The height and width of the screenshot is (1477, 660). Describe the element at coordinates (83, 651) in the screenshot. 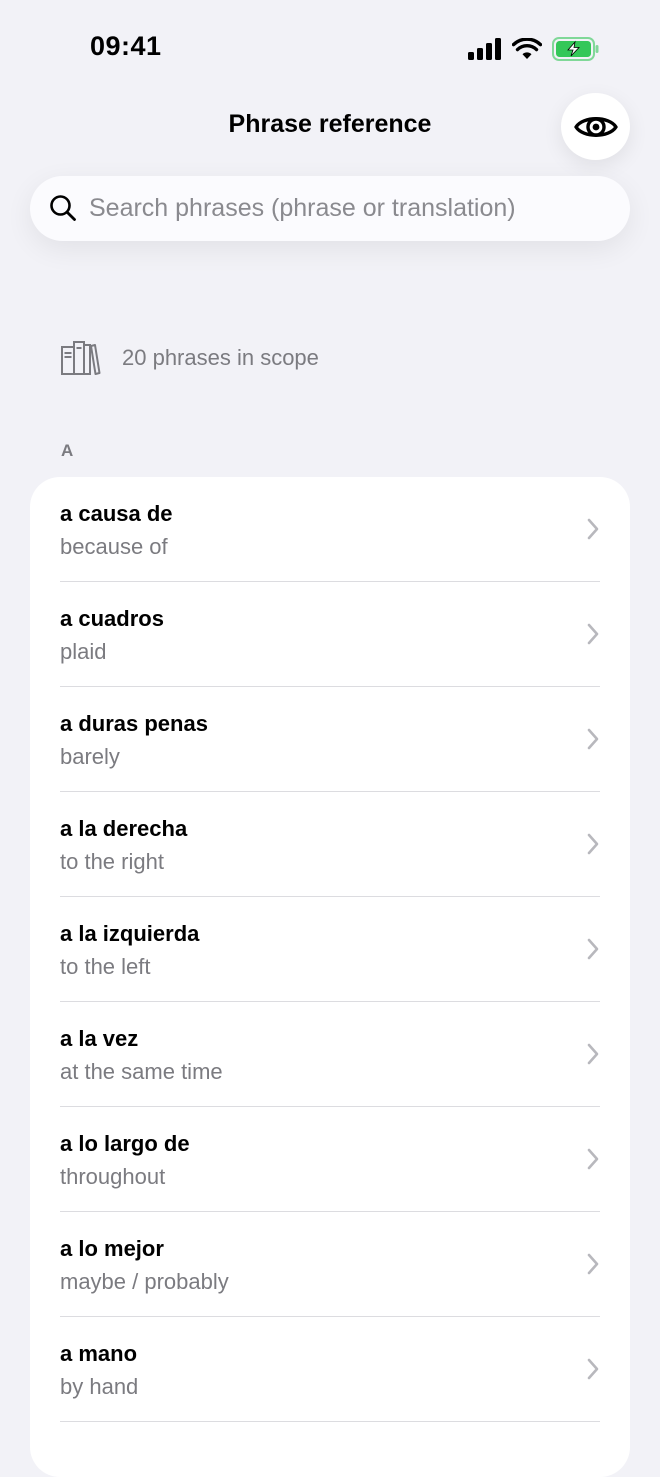

I see `translation-text: plaid` at that location.